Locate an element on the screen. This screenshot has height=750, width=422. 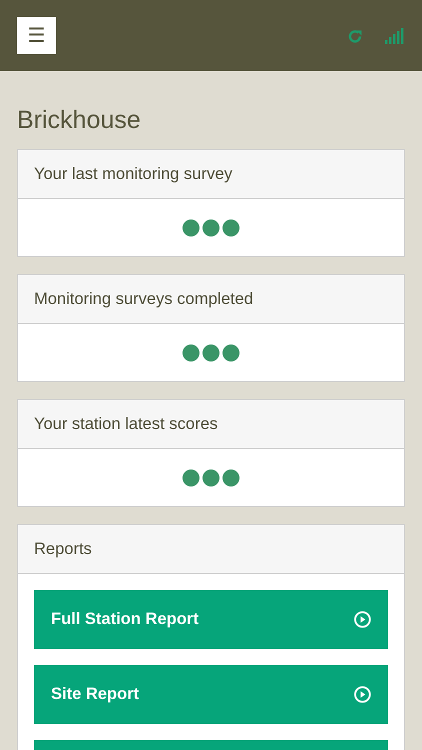
page-title: Brickhouse is located at coordinates (79, 120).